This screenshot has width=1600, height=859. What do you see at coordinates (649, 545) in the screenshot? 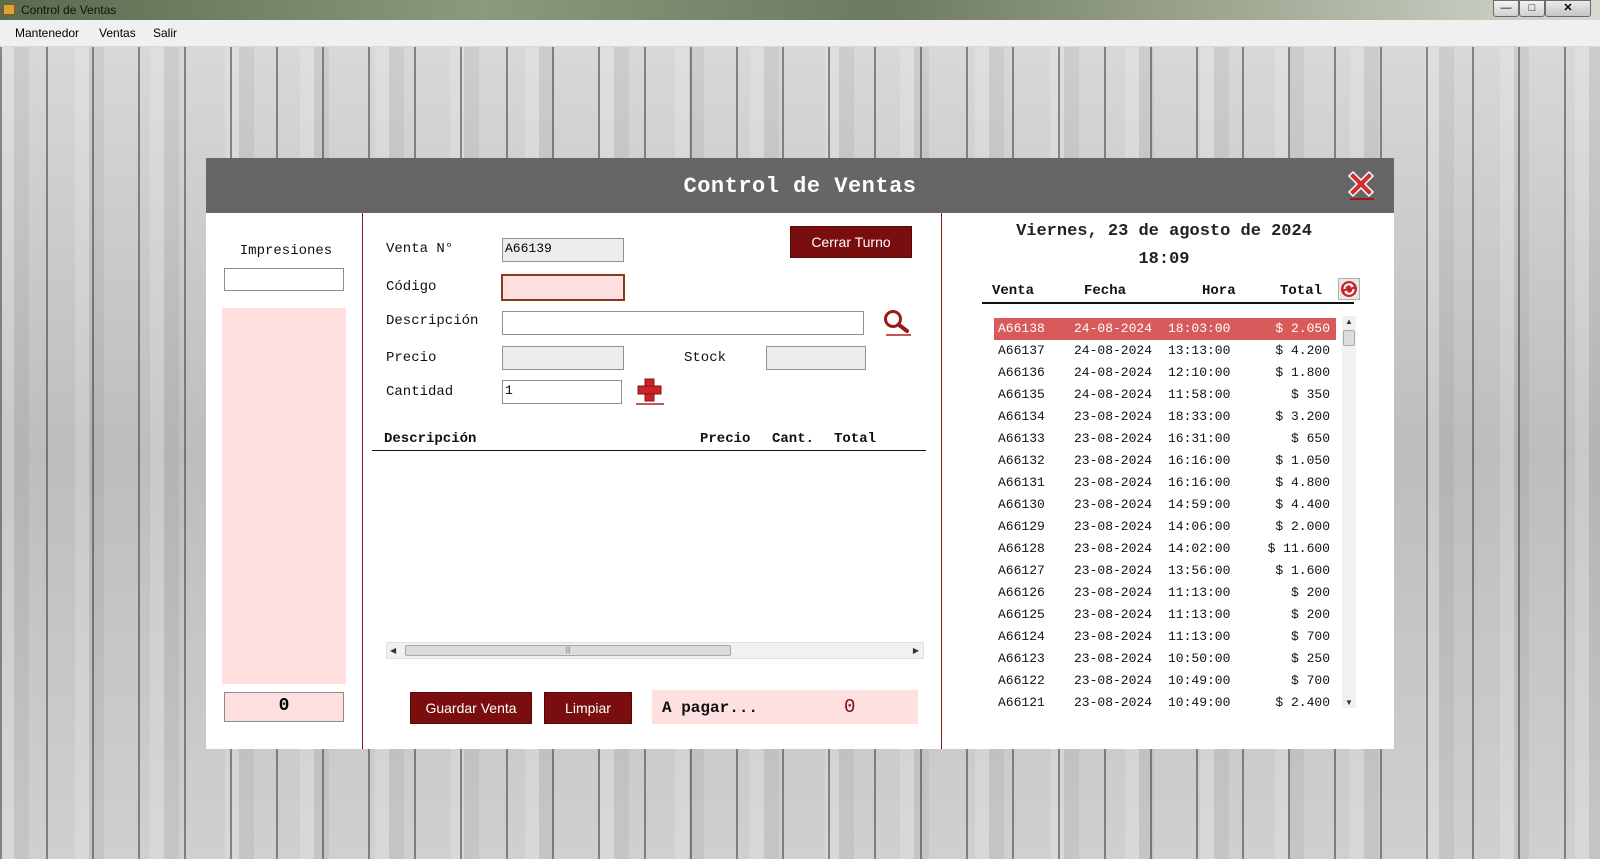
I see `items-list` at bounding box center [649, 545].